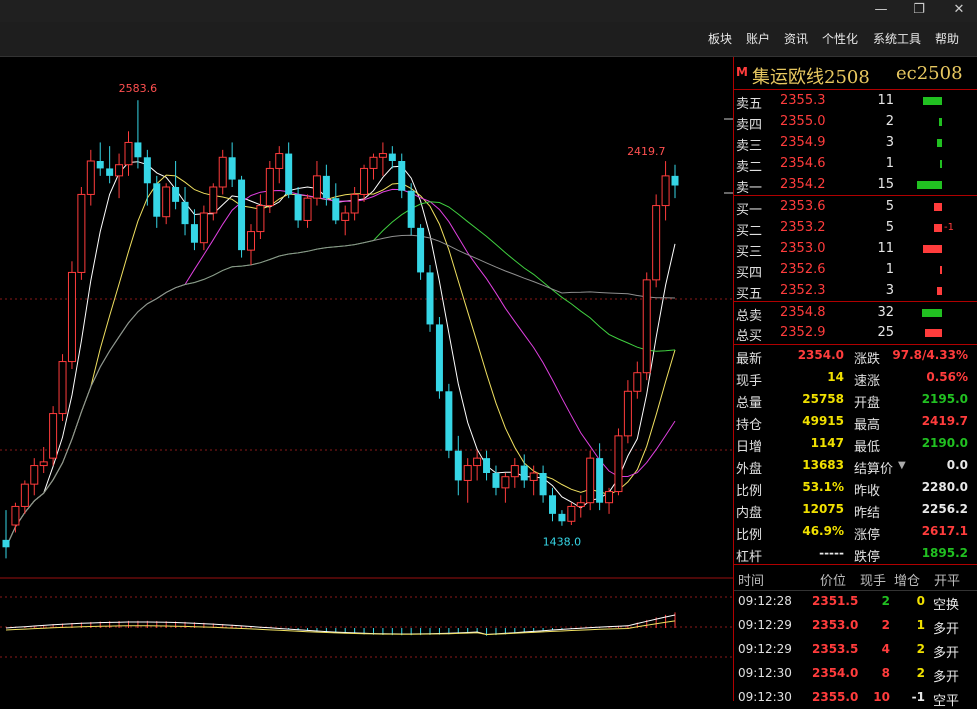 This screenshot has height=709, width=977. I want to click on ask-row: 卖四 2355.0 2, so click(855, 122).